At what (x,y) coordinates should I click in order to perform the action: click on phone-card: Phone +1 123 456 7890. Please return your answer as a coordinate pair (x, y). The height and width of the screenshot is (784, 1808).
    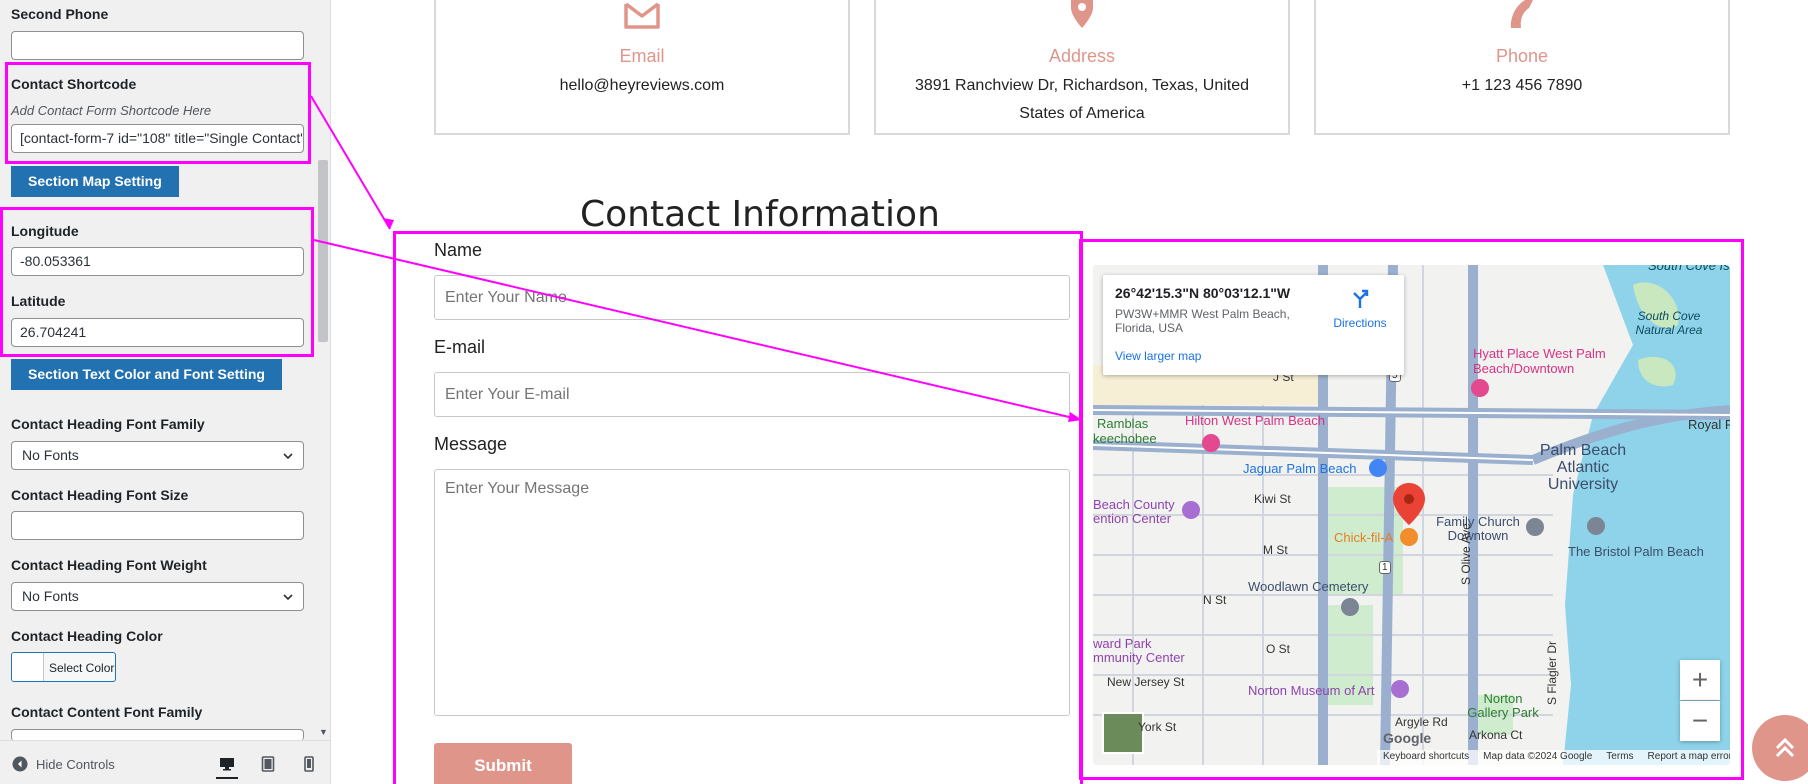
    Looking at the image, I should click on (1522, 67).